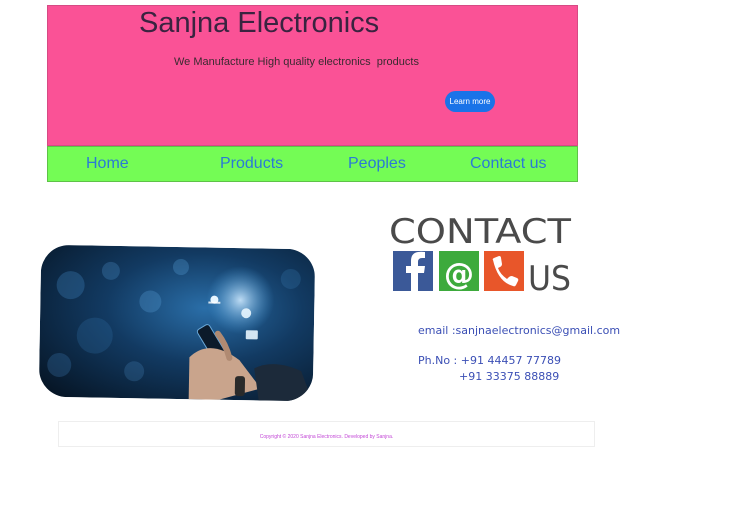  I want to click on phone-icon, so click(504, 271).